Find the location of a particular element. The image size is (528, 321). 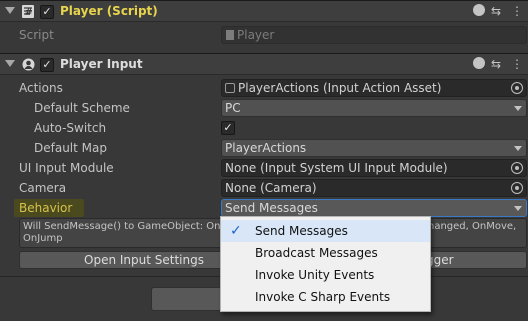

menu-item-label: Send Messages is located at coordinates (301, 231).